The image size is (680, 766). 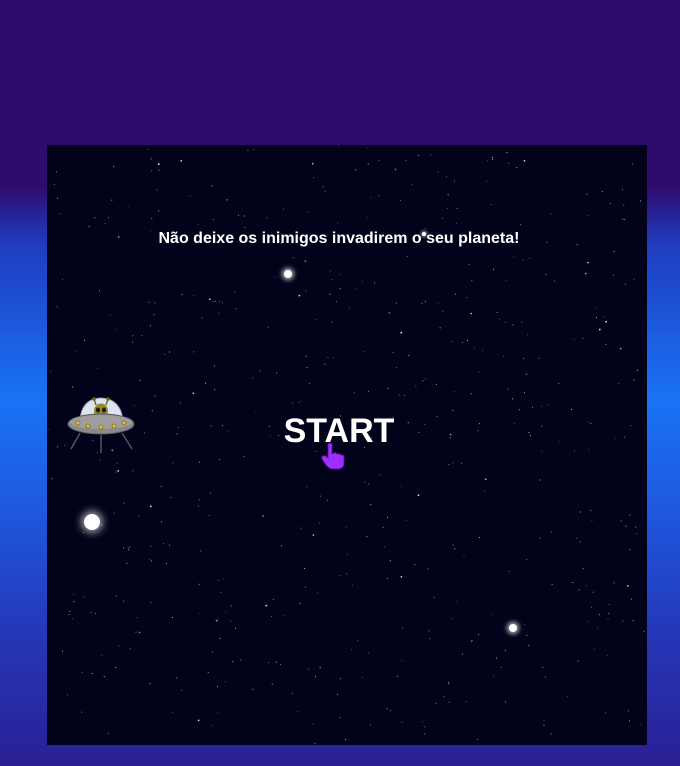 What do you see at coordinates (333, 456) in the screenshot?
I see `hand-pointer-icon` at bounding box center [333, 456].